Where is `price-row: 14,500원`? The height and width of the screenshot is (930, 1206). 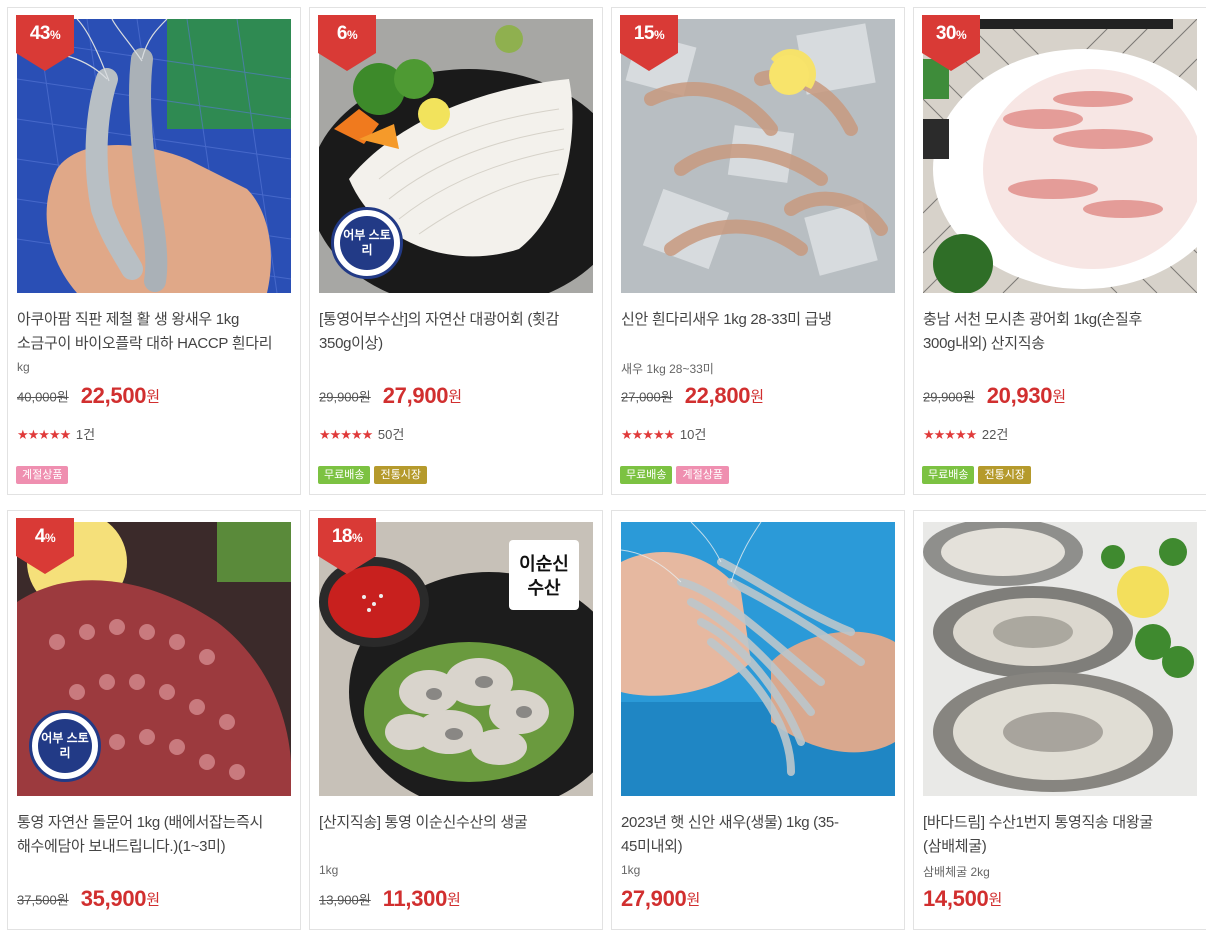 price-row: 14,500원 is located at coordinates (962, 901).